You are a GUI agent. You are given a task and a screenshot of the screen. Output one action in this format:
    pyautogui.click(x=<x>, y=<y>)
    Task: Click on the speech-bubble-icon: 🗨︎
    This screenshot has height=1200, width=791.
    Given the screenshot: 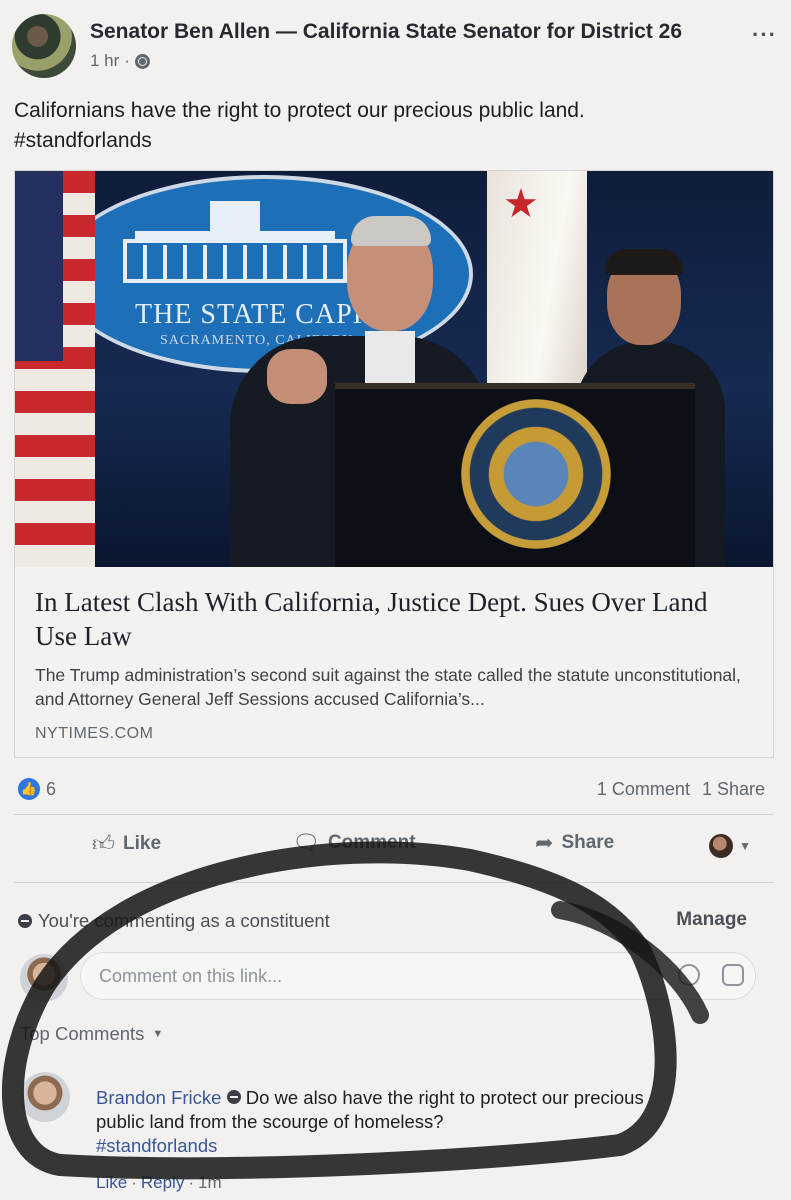 What is the action you would take?
    pyautogui.click(x=306, y=842)
    